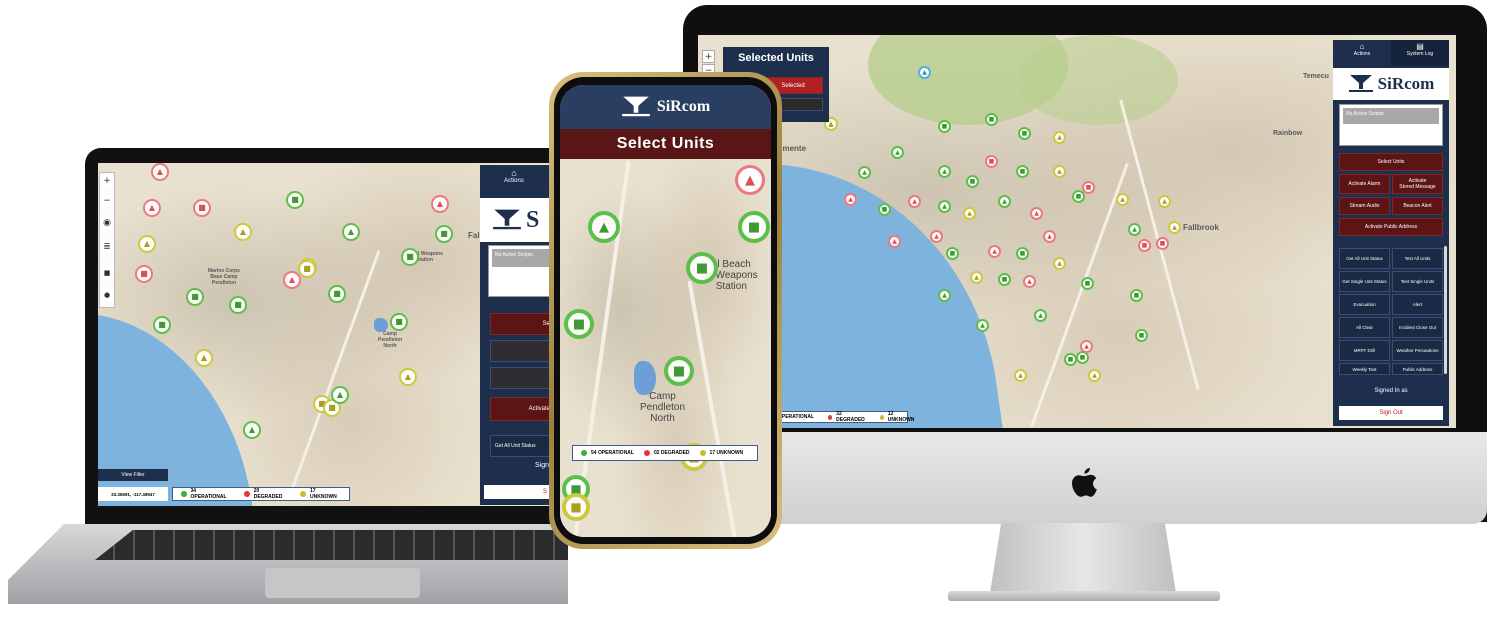 This screenshot has width=1494, height=630. What do you see at coordinates (1364, 369) in the screenshot?
I see `weekly-test-button: Weekly Test` at bounding box center [1364, 369].